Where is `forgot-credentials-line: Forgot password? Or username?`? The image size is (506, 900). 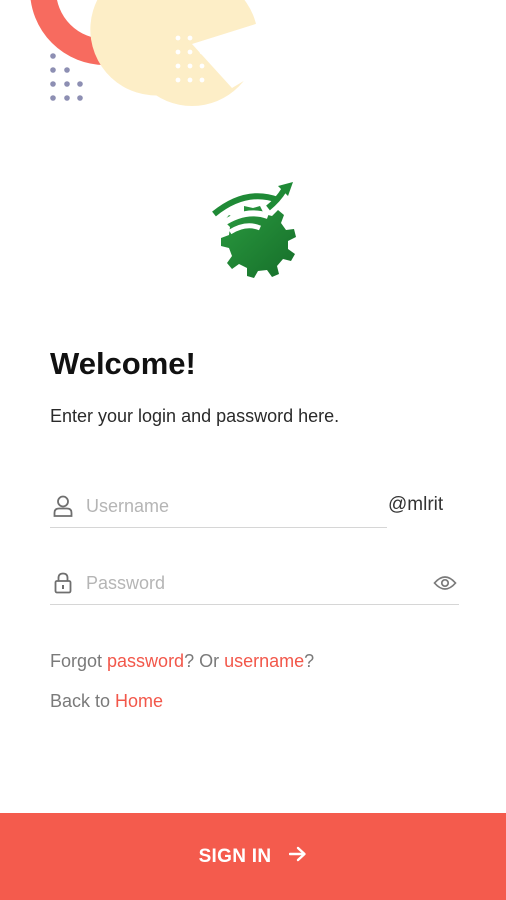 forgot-credentials-line: Forgot password? Or username? is located at coordinates (182, 661).